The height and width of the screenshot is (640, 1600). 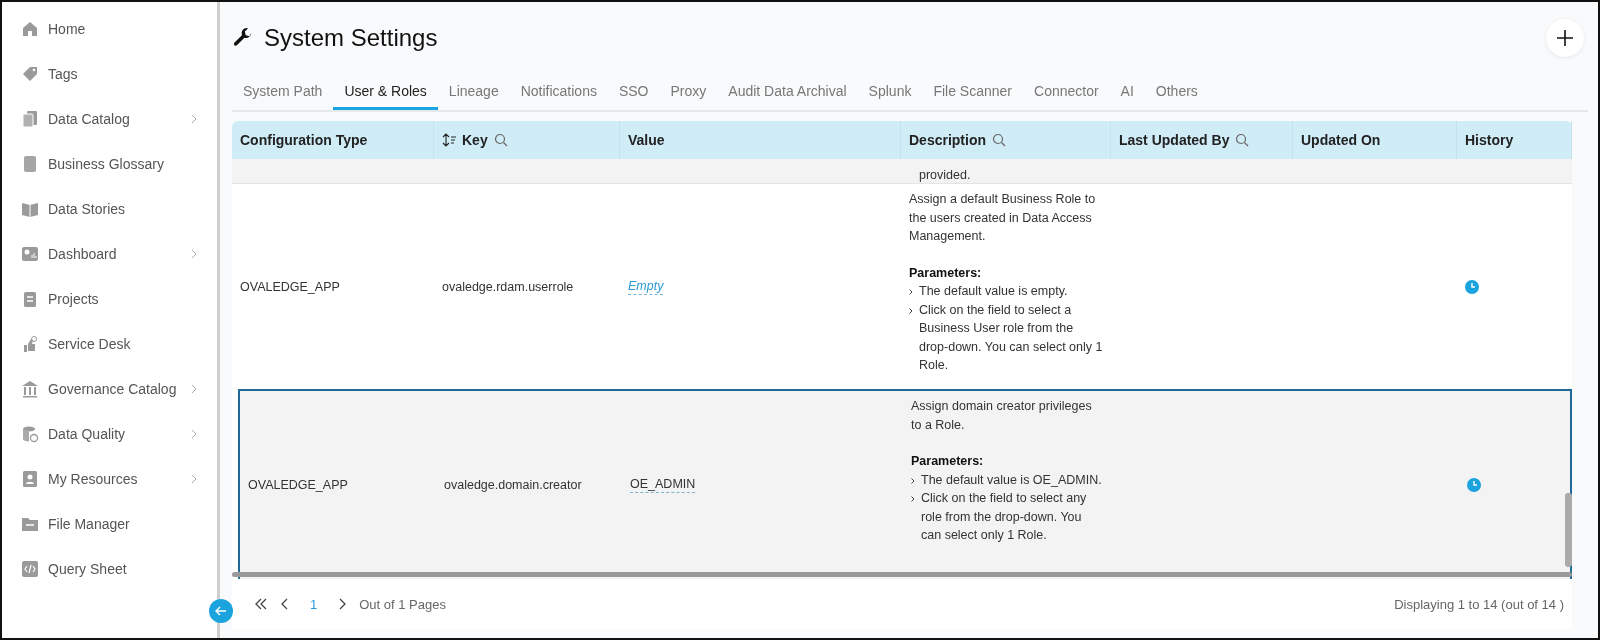 What do you see at coordinates (351, 38) in the screenshot?
I see `page-title: System Settings` at bounding box center [351, 38].